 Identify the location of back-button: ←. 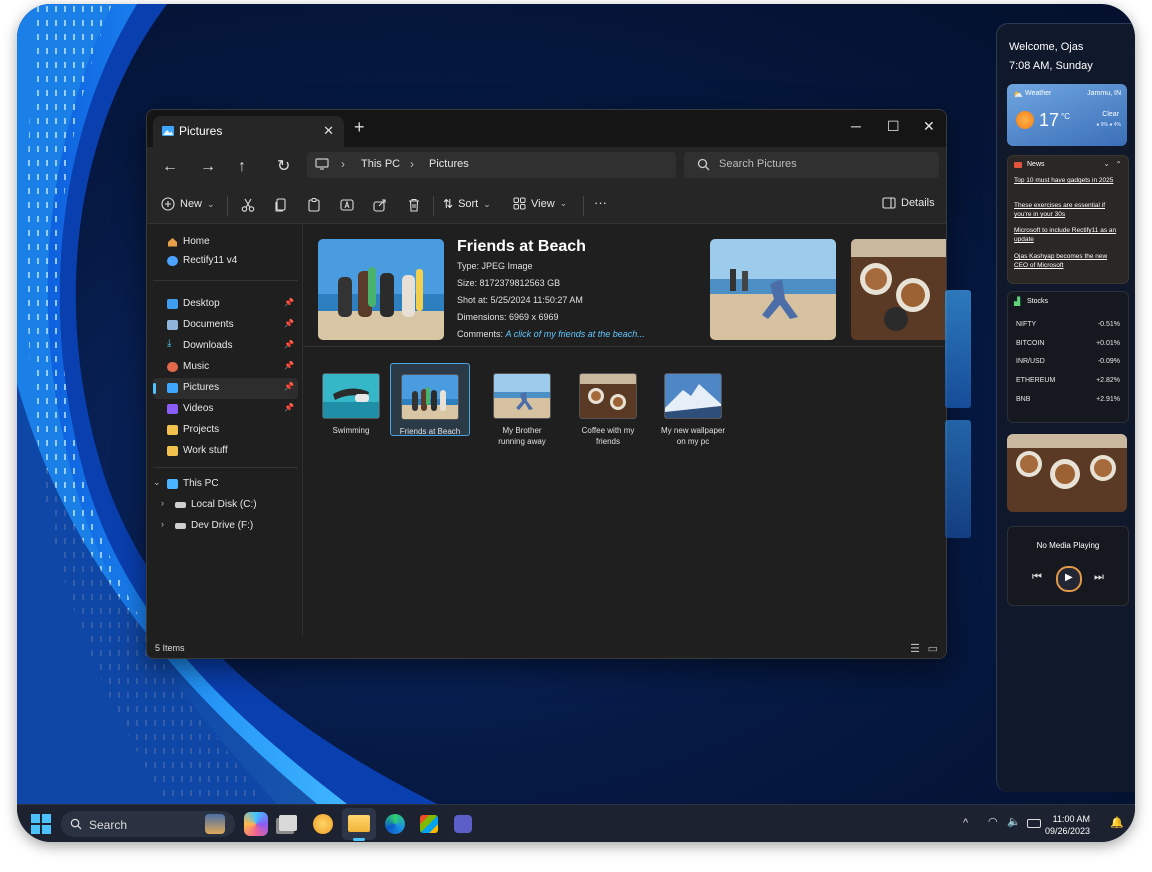
(170, 167).